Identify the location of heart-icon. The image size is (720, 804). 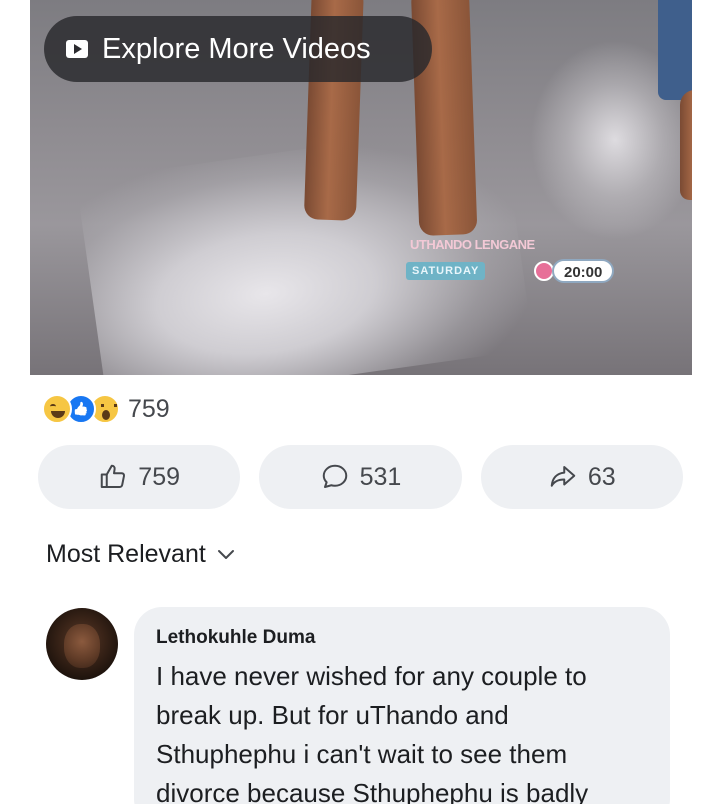
(544, 271).